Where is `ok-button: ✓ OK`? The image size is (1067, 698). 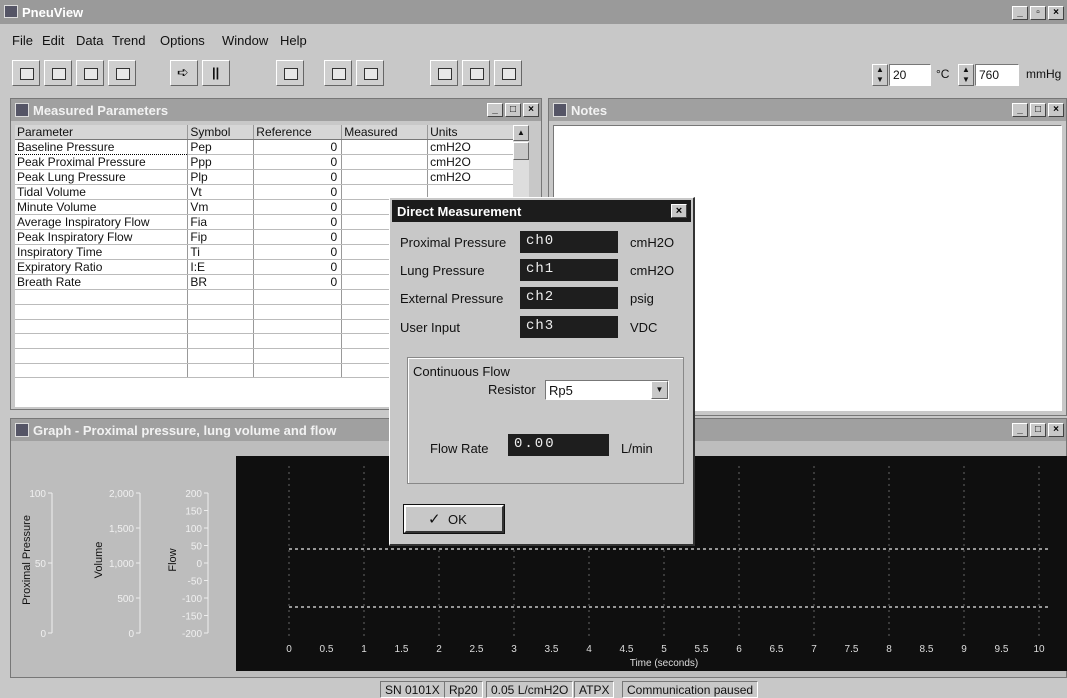 ok-button: ✓ OK is located at coordinates (454, 519).